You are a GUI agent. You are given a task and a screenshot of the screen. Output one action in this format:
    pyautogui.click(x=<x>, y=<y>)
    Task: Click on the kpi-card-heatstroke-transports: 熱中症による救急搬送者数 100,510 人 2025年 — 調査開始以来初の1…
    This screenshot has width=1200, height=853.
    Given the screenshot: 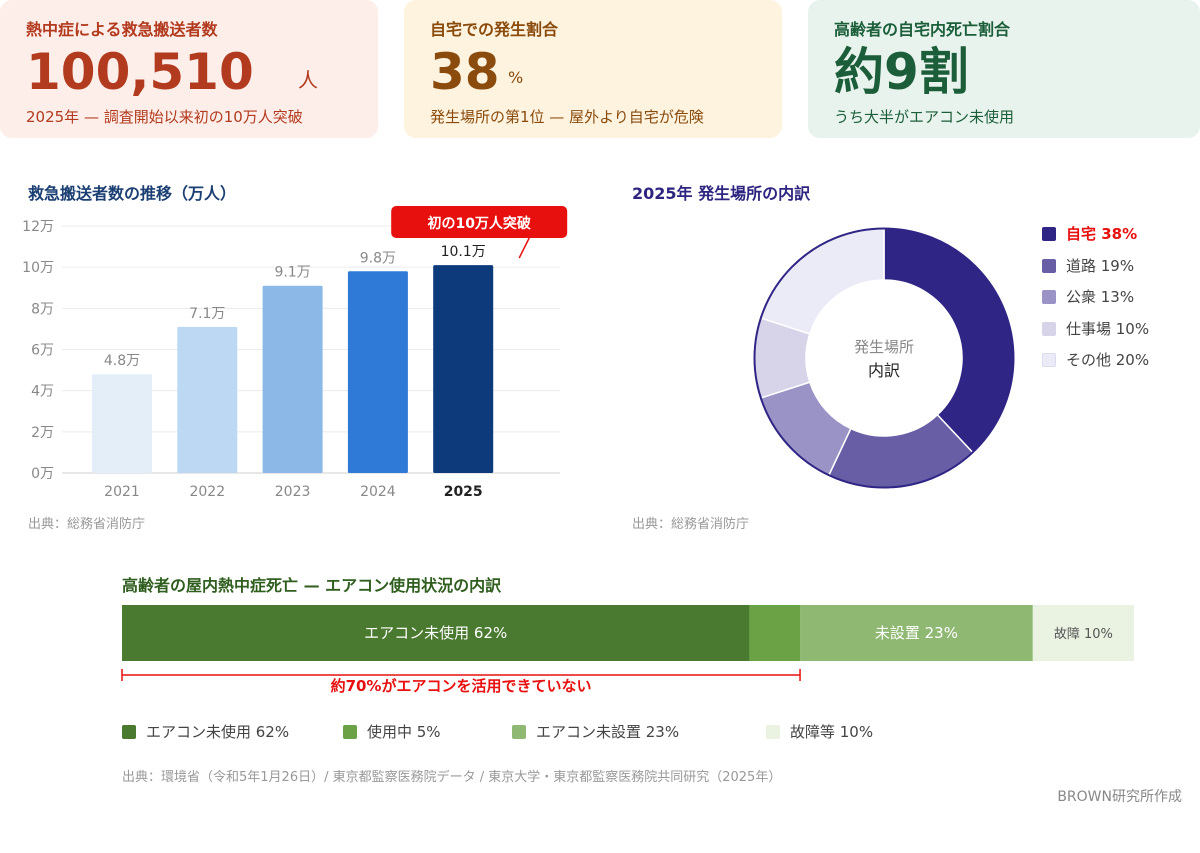 What is the action you would take?
    pyautogui.click(x=189, y=69)
    